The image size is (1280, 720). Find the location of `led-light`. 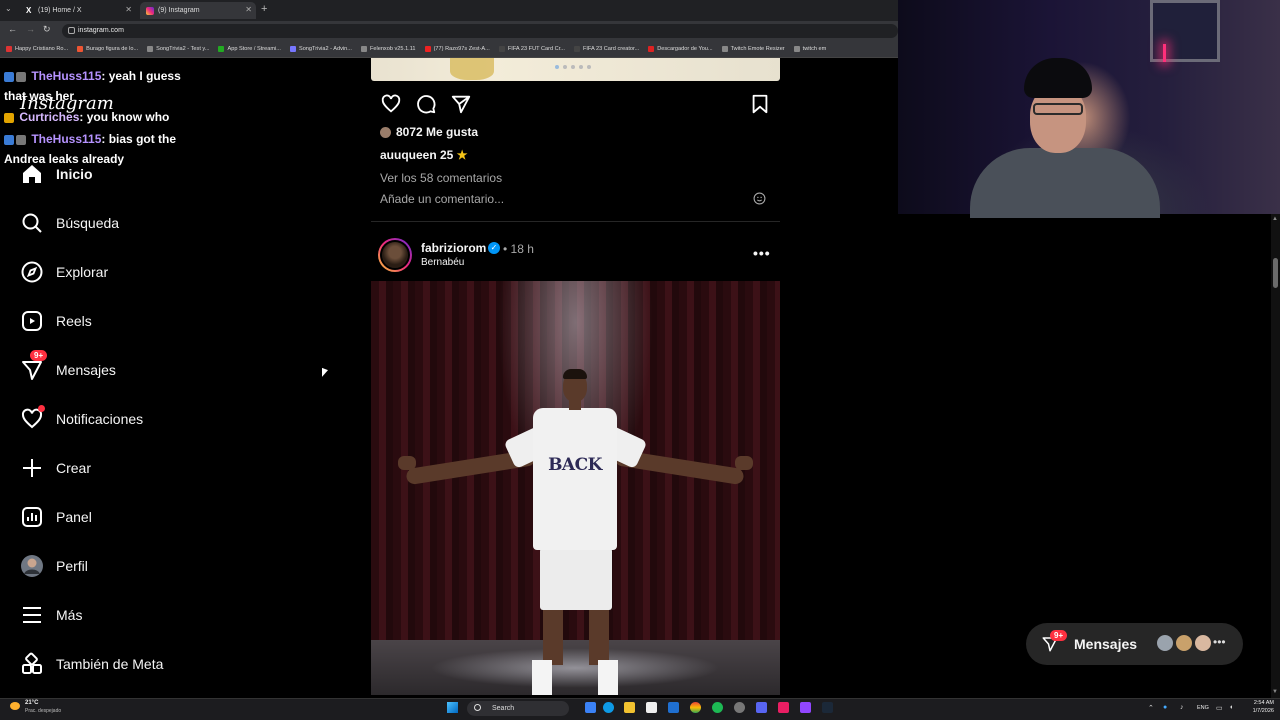

led-light is located at coordinates (1164, 53).